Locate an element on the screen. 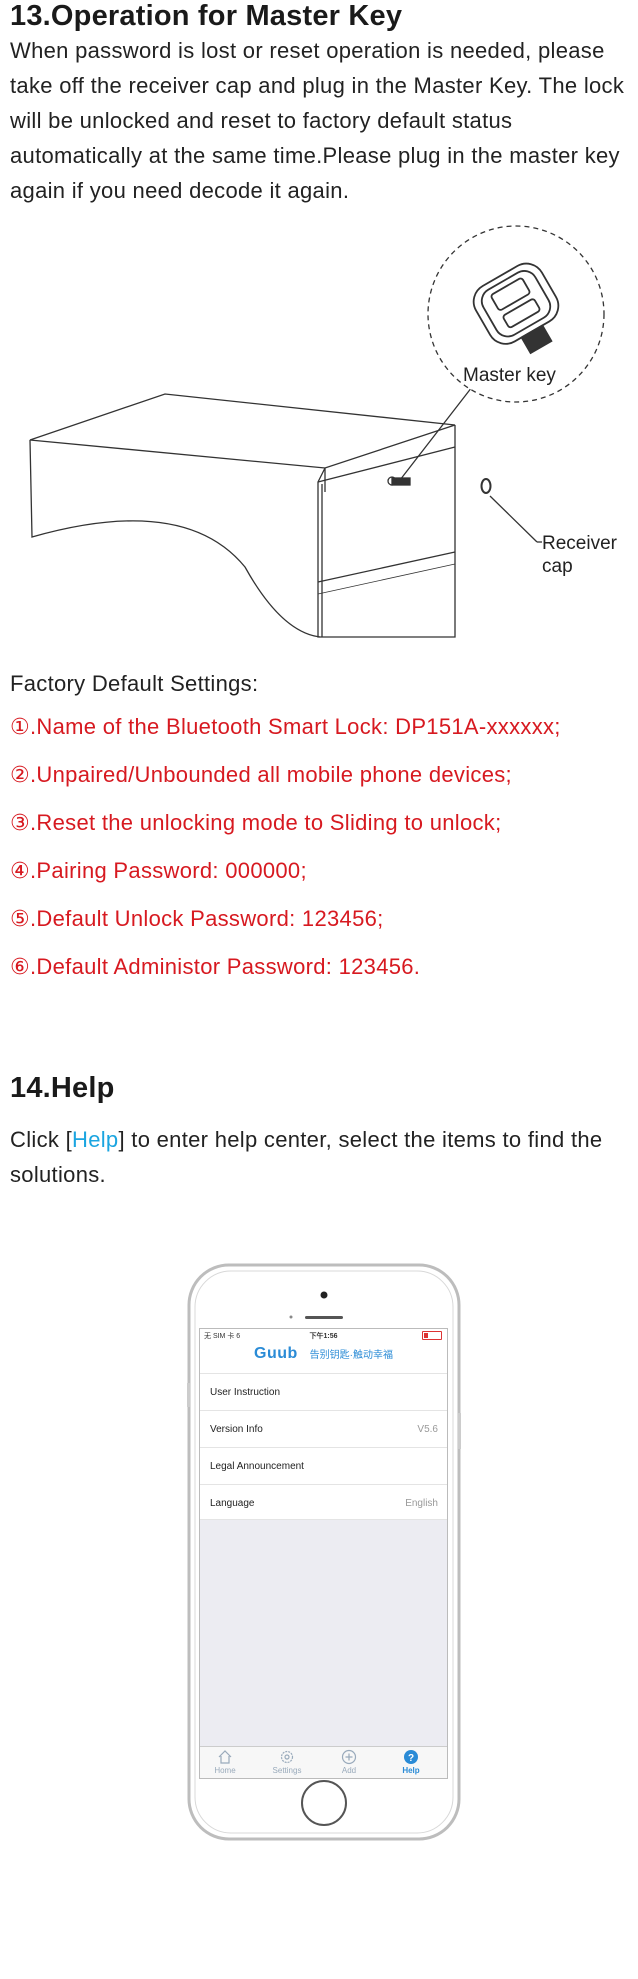  default-item: ⑤.Default Unlock Password: 123456; is located at coordinates (197, 919).